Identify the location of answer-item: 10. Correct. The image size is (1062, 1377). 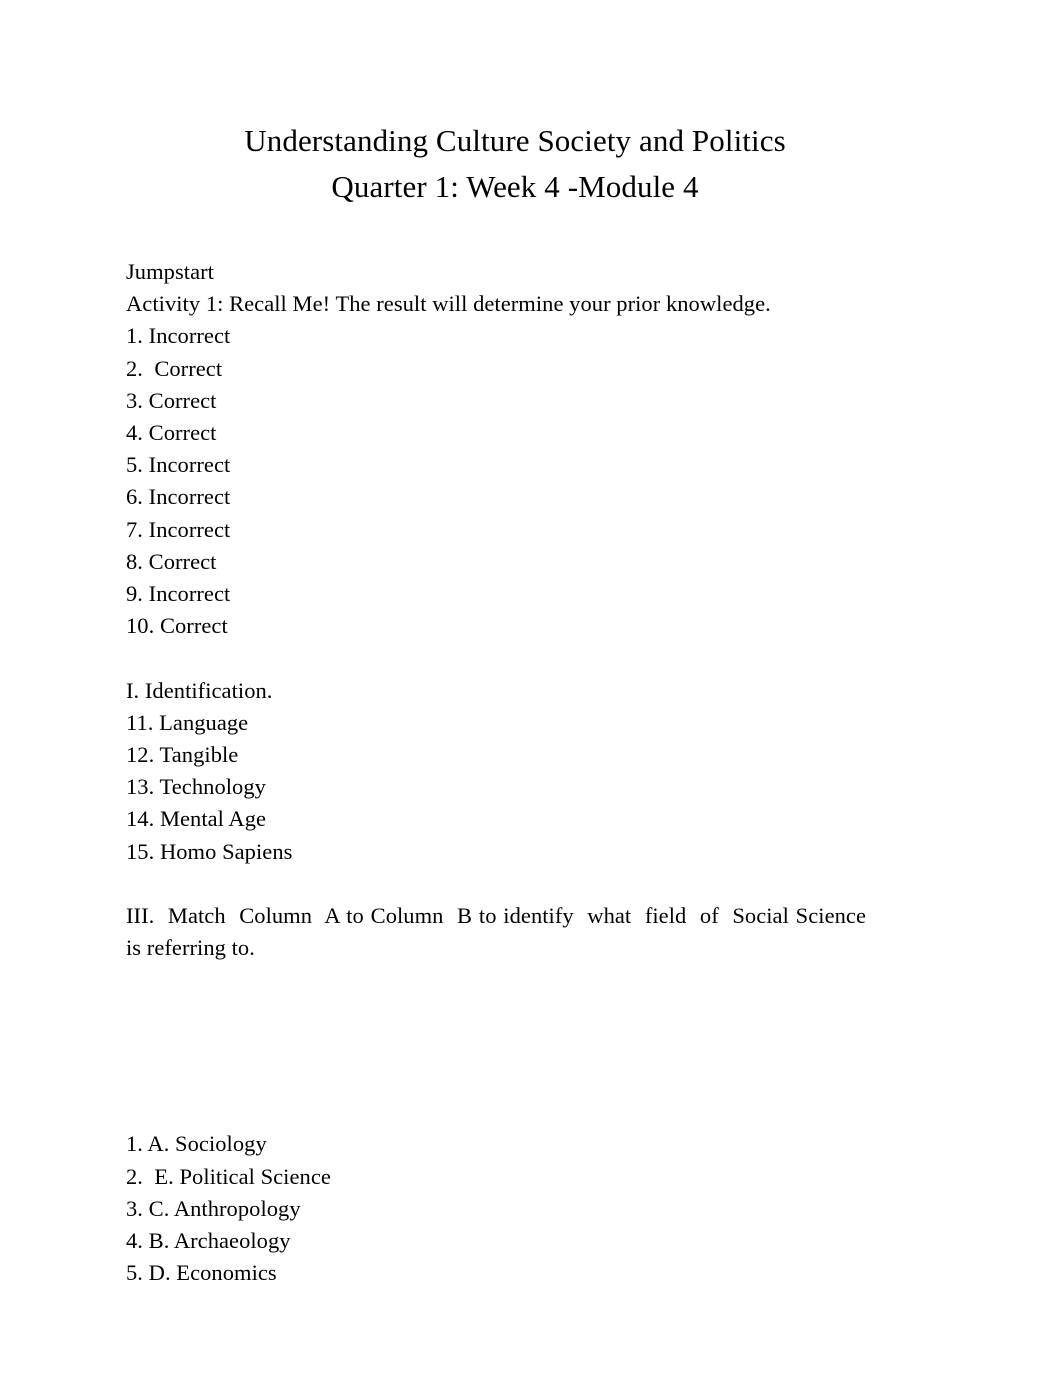
(177, 626).